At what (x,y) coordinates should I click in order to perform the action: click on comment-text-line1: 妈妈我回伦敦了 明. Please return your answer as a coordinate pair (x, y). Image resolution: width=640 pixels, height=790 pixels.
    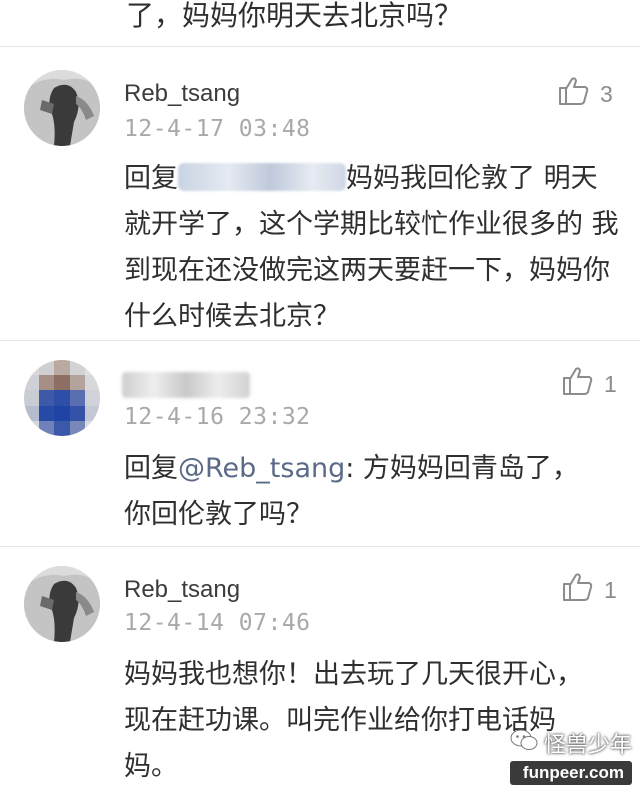
    Looking at the image, I should click on (458, 178).